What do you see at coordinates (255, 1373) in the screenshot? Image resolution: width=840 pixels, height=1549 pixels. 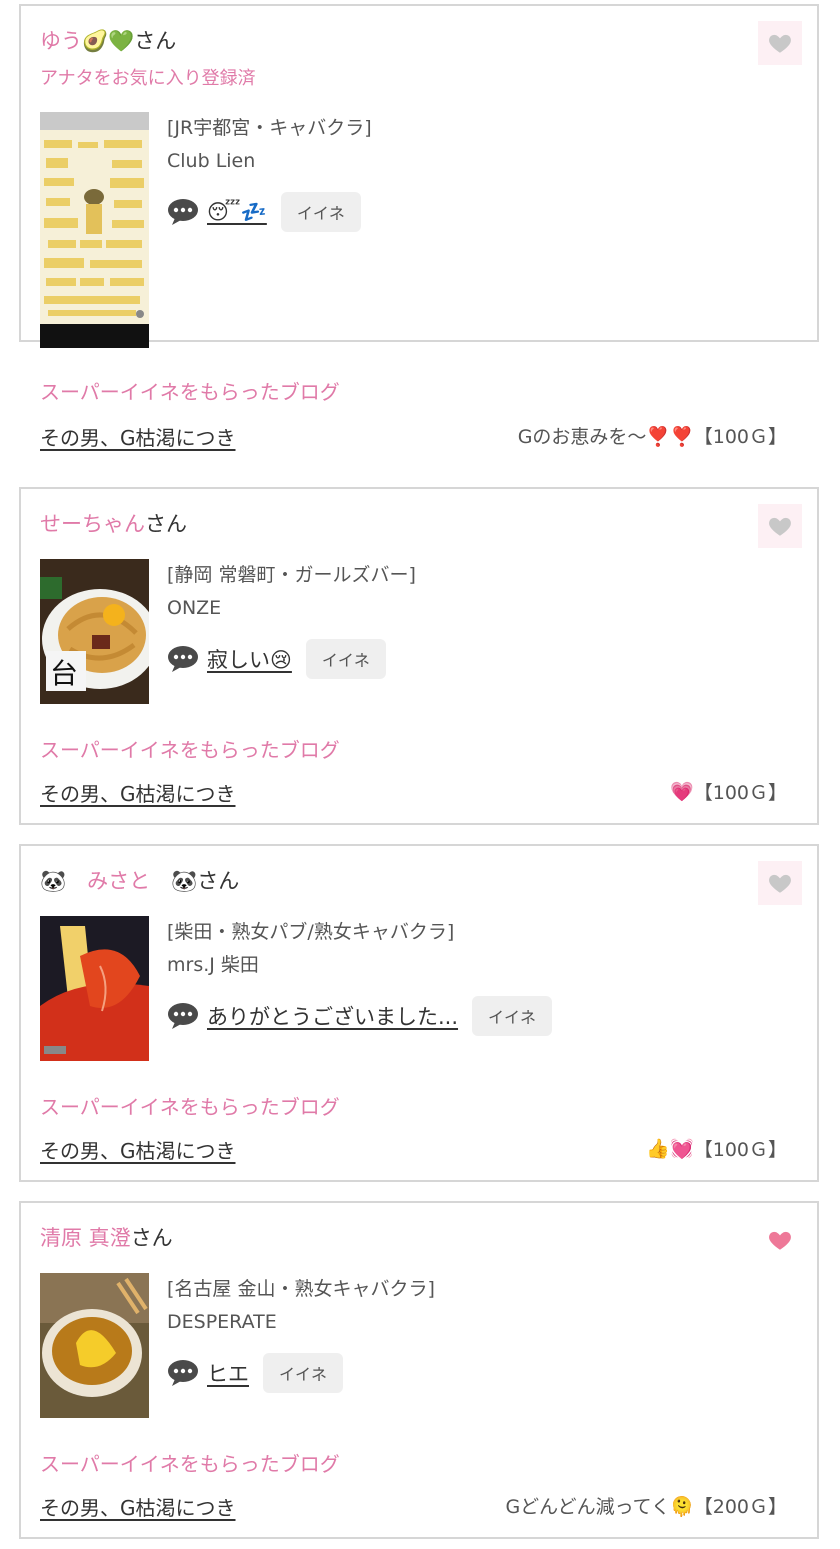 I see `comment-row: ヒエ イイネ` at bounding box center [255, 1373].